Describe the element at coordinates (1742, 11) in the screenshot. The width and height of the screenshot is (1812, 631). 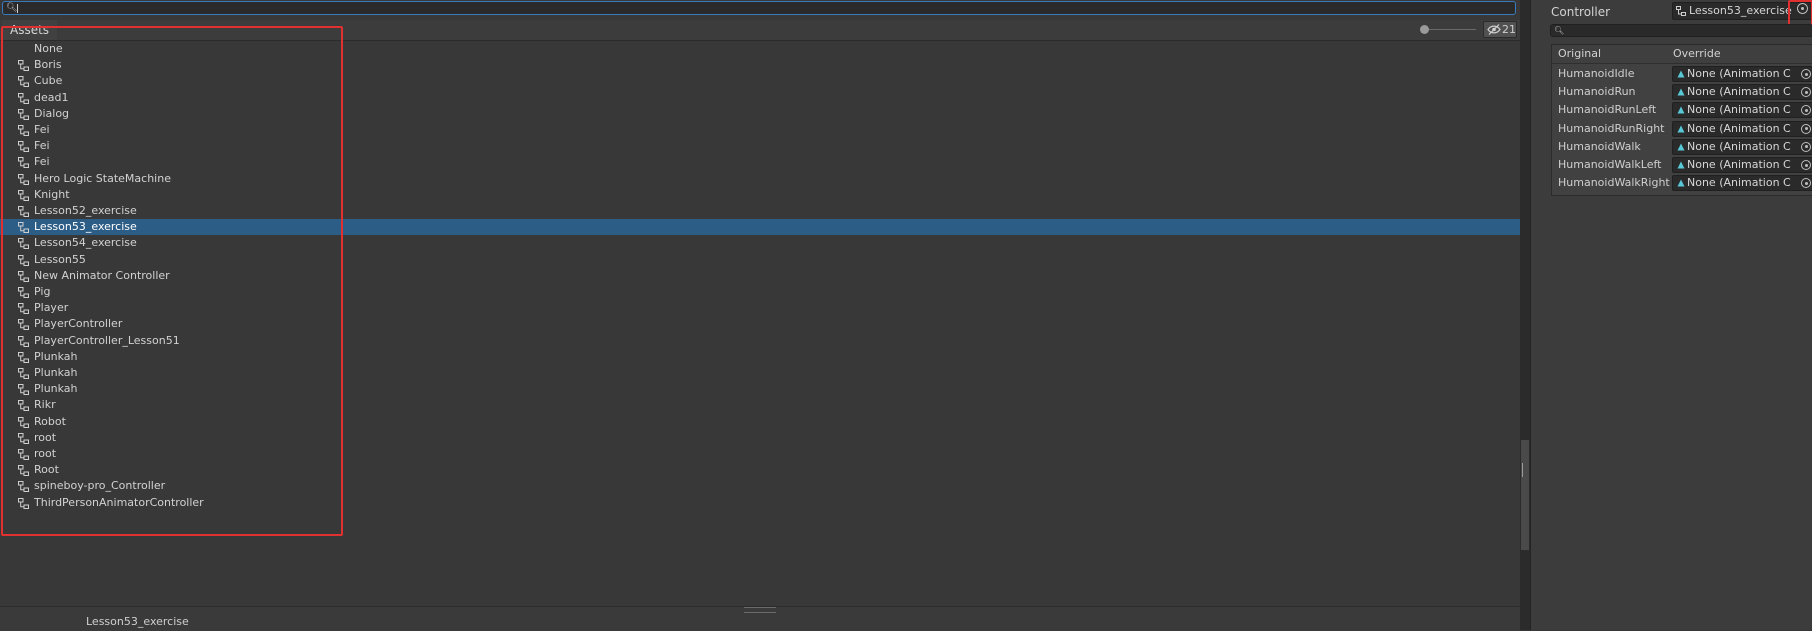
I see `controller-object-field: Lesson53_exercise` at that location.